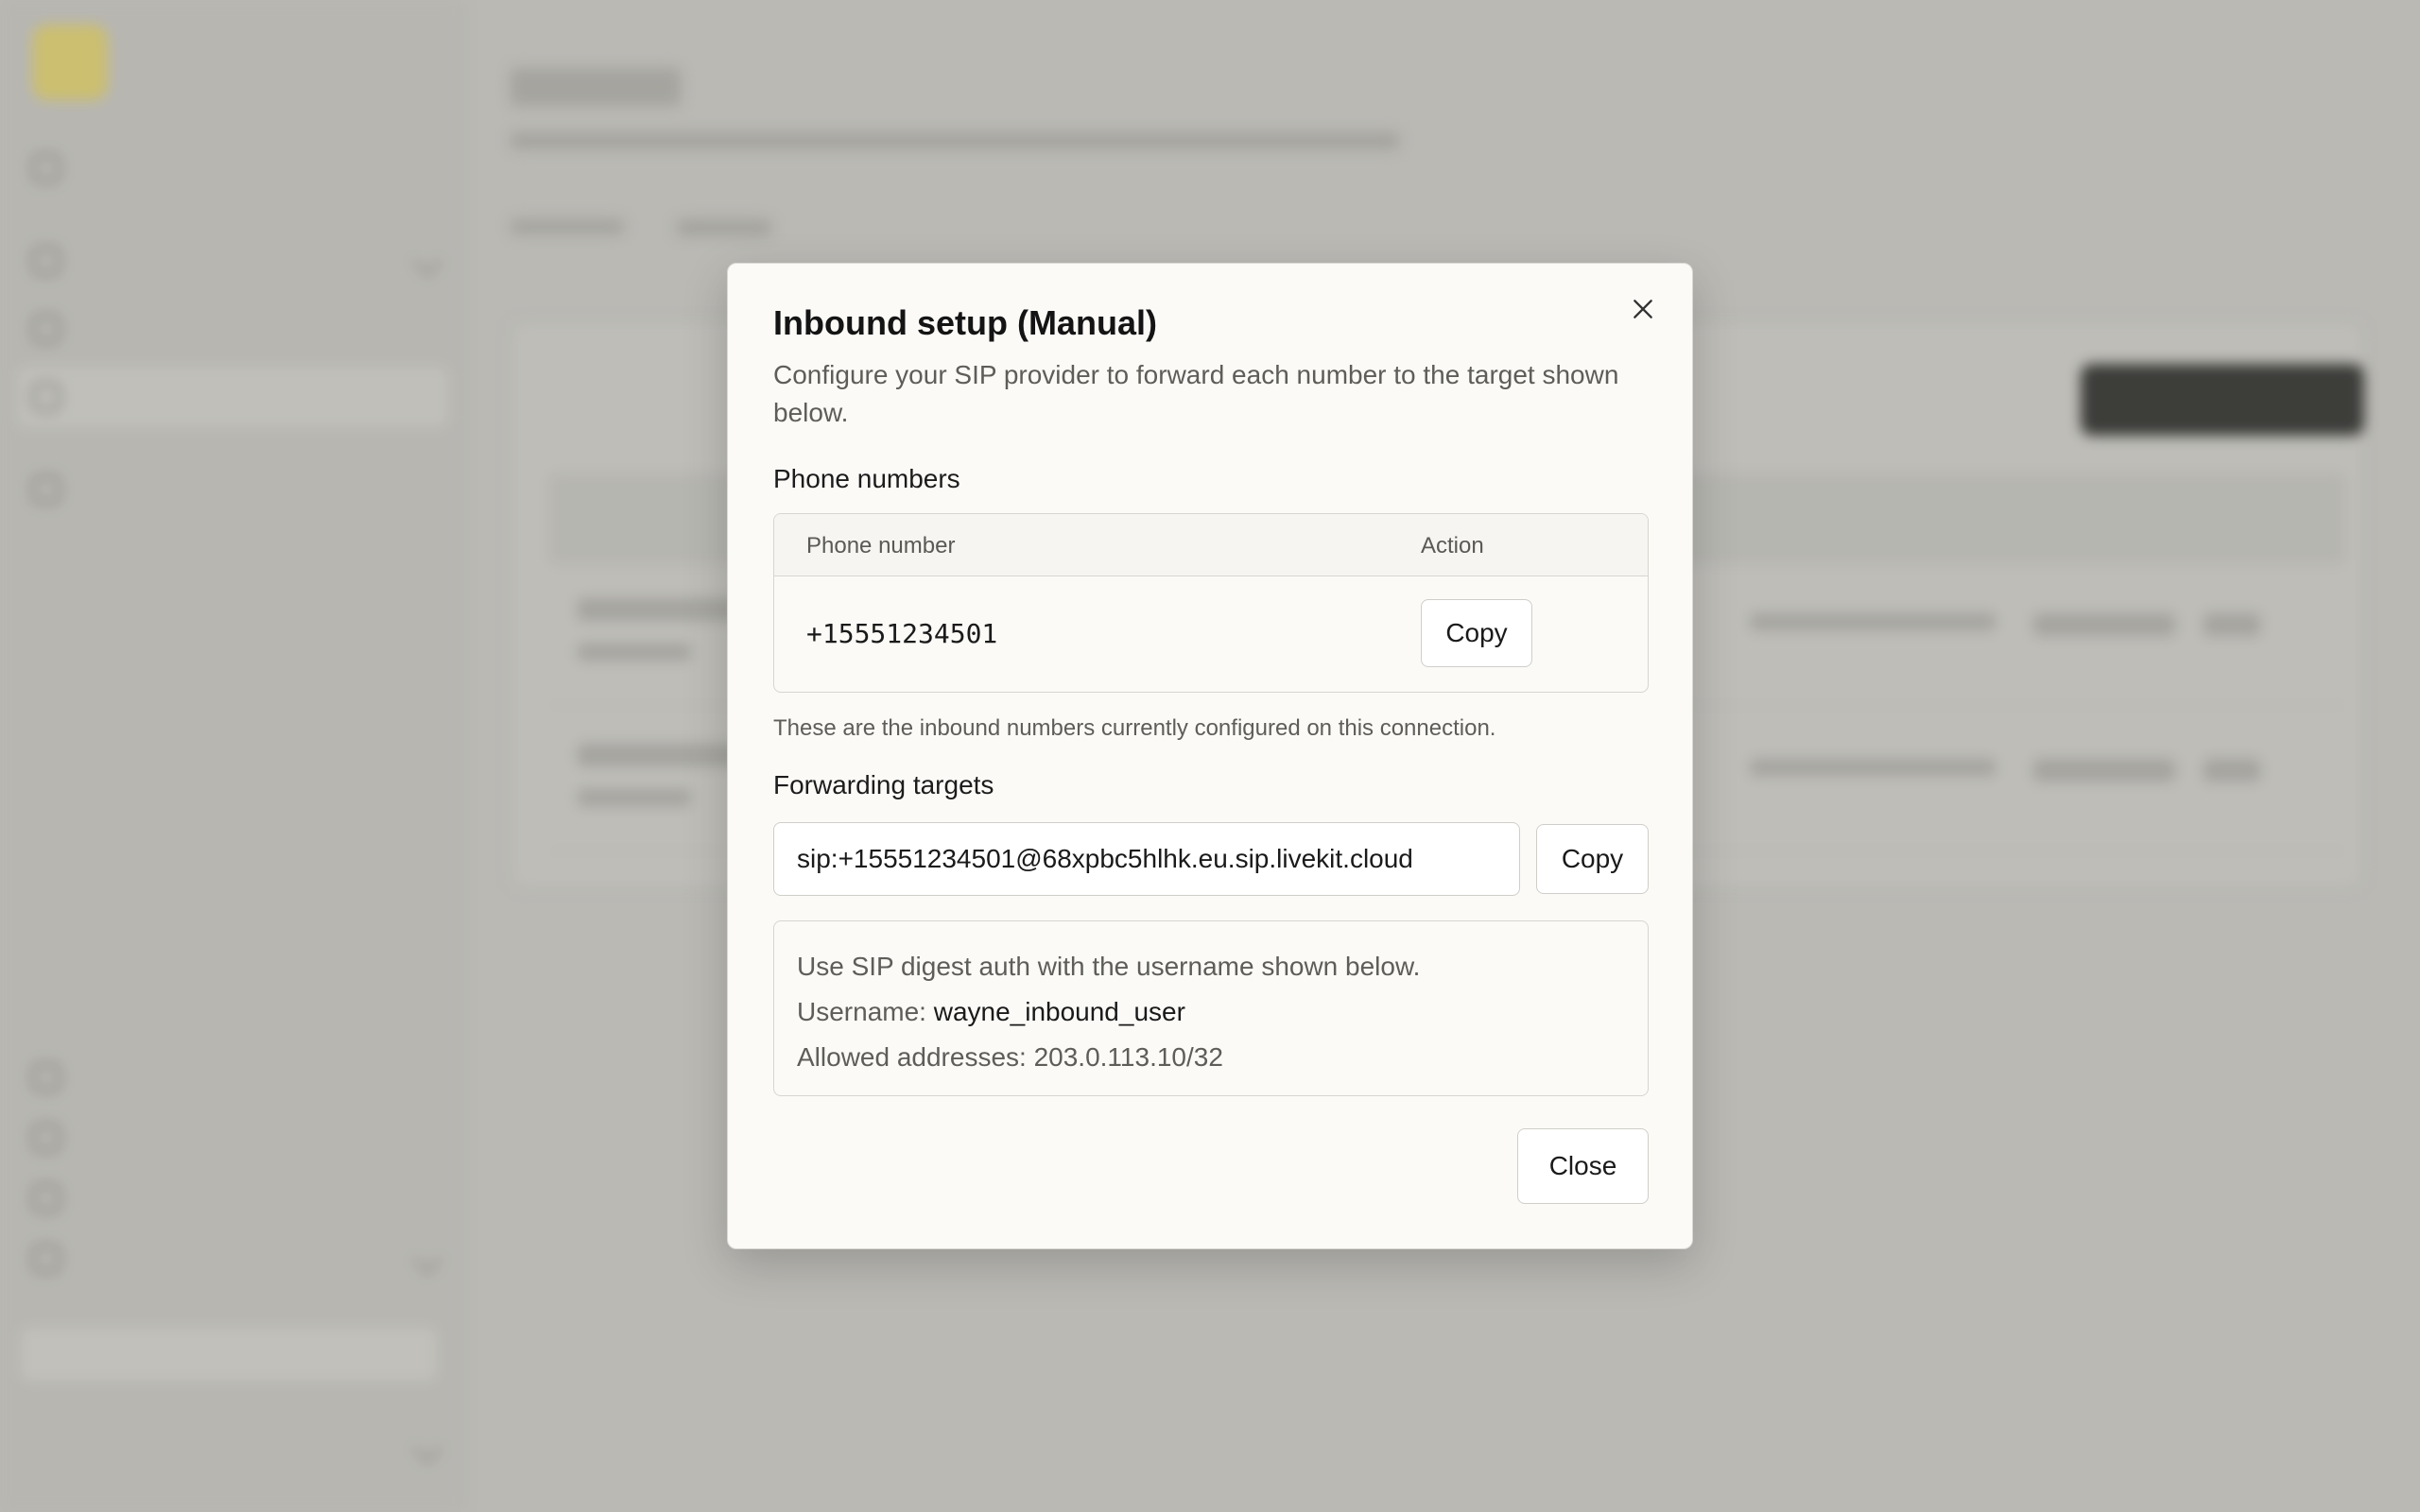 Image resolution: width=2420 pixels, height=1512 pixels. I want to click on dialog-title: Inbound setup (Manual), so click(965, 322).